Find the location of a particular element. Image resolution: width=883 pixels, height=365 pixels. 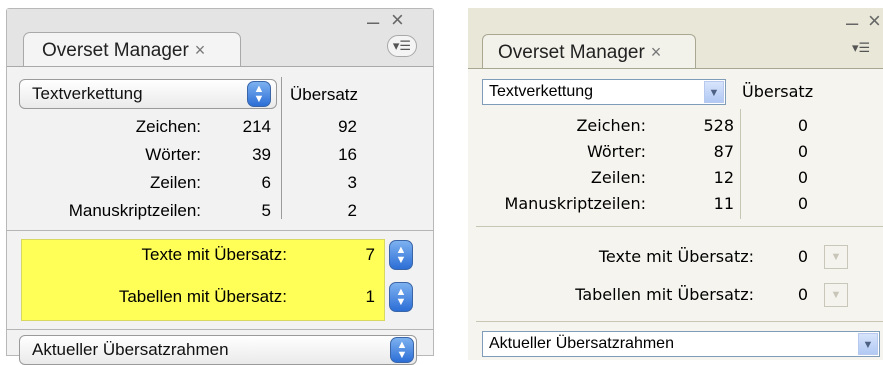

texts-overset-value: 0 is located at coordinates (802, 256).